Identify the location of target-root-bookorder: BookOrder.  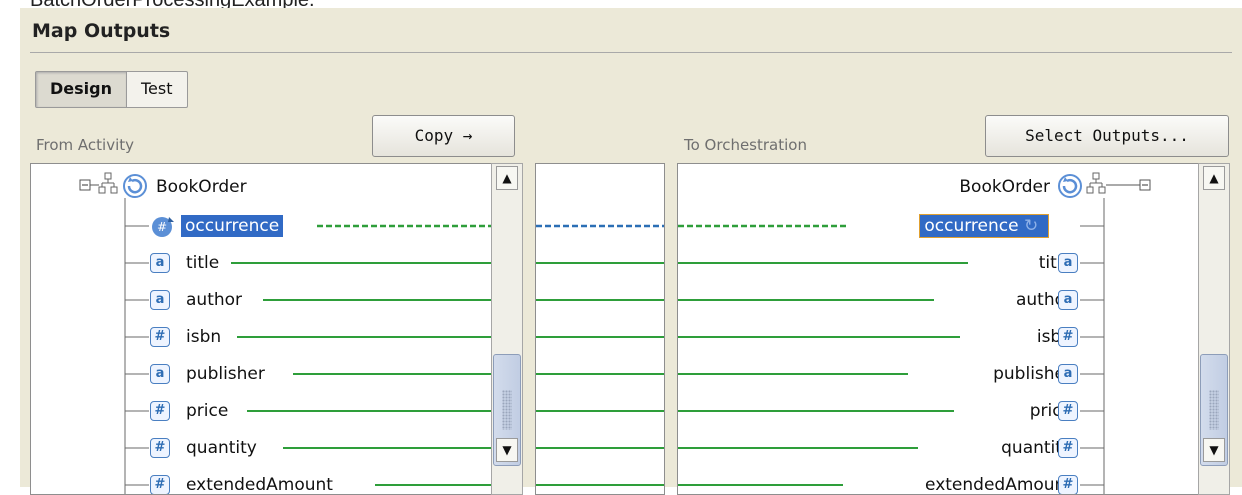
(1004, 187).